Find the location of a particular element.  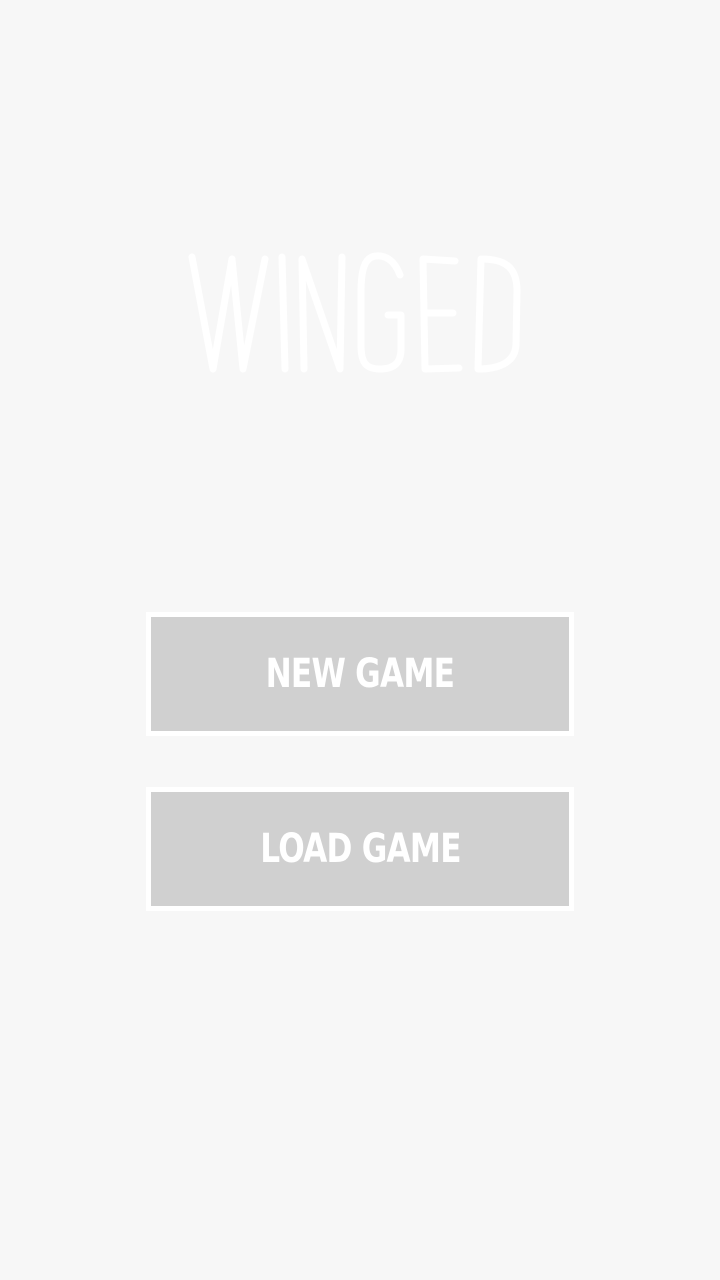

new-game-label: NEW GAME is located at coordinates (360, 674).